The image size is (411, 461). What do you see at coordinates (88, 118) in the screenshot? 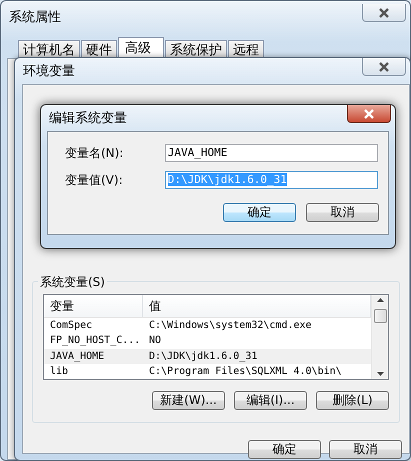
I see `window-title: 编辑系统变量` at bounding box center [88, 118].